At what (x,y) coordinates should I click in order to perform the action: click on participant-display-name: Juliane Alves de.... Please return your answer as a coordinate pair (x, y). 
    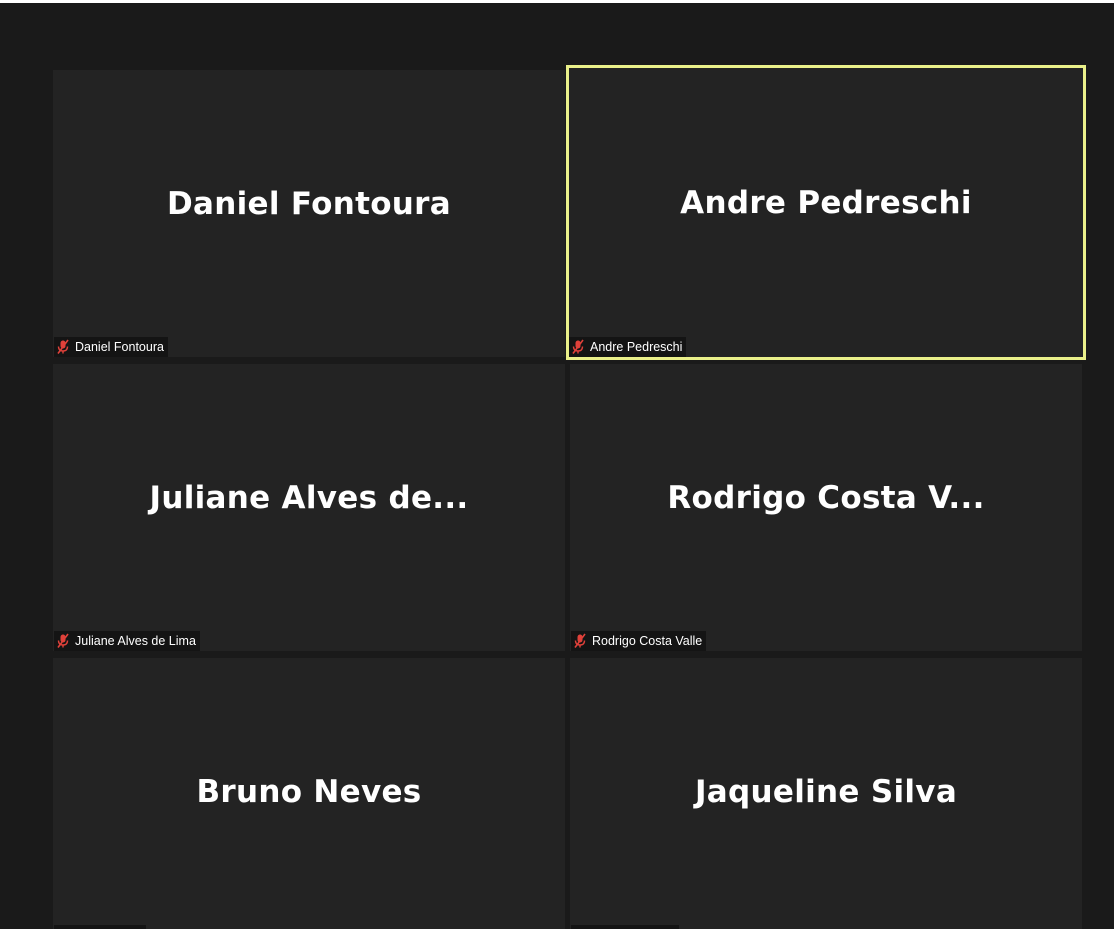
    Looking at the image, I should click on (309, 497).